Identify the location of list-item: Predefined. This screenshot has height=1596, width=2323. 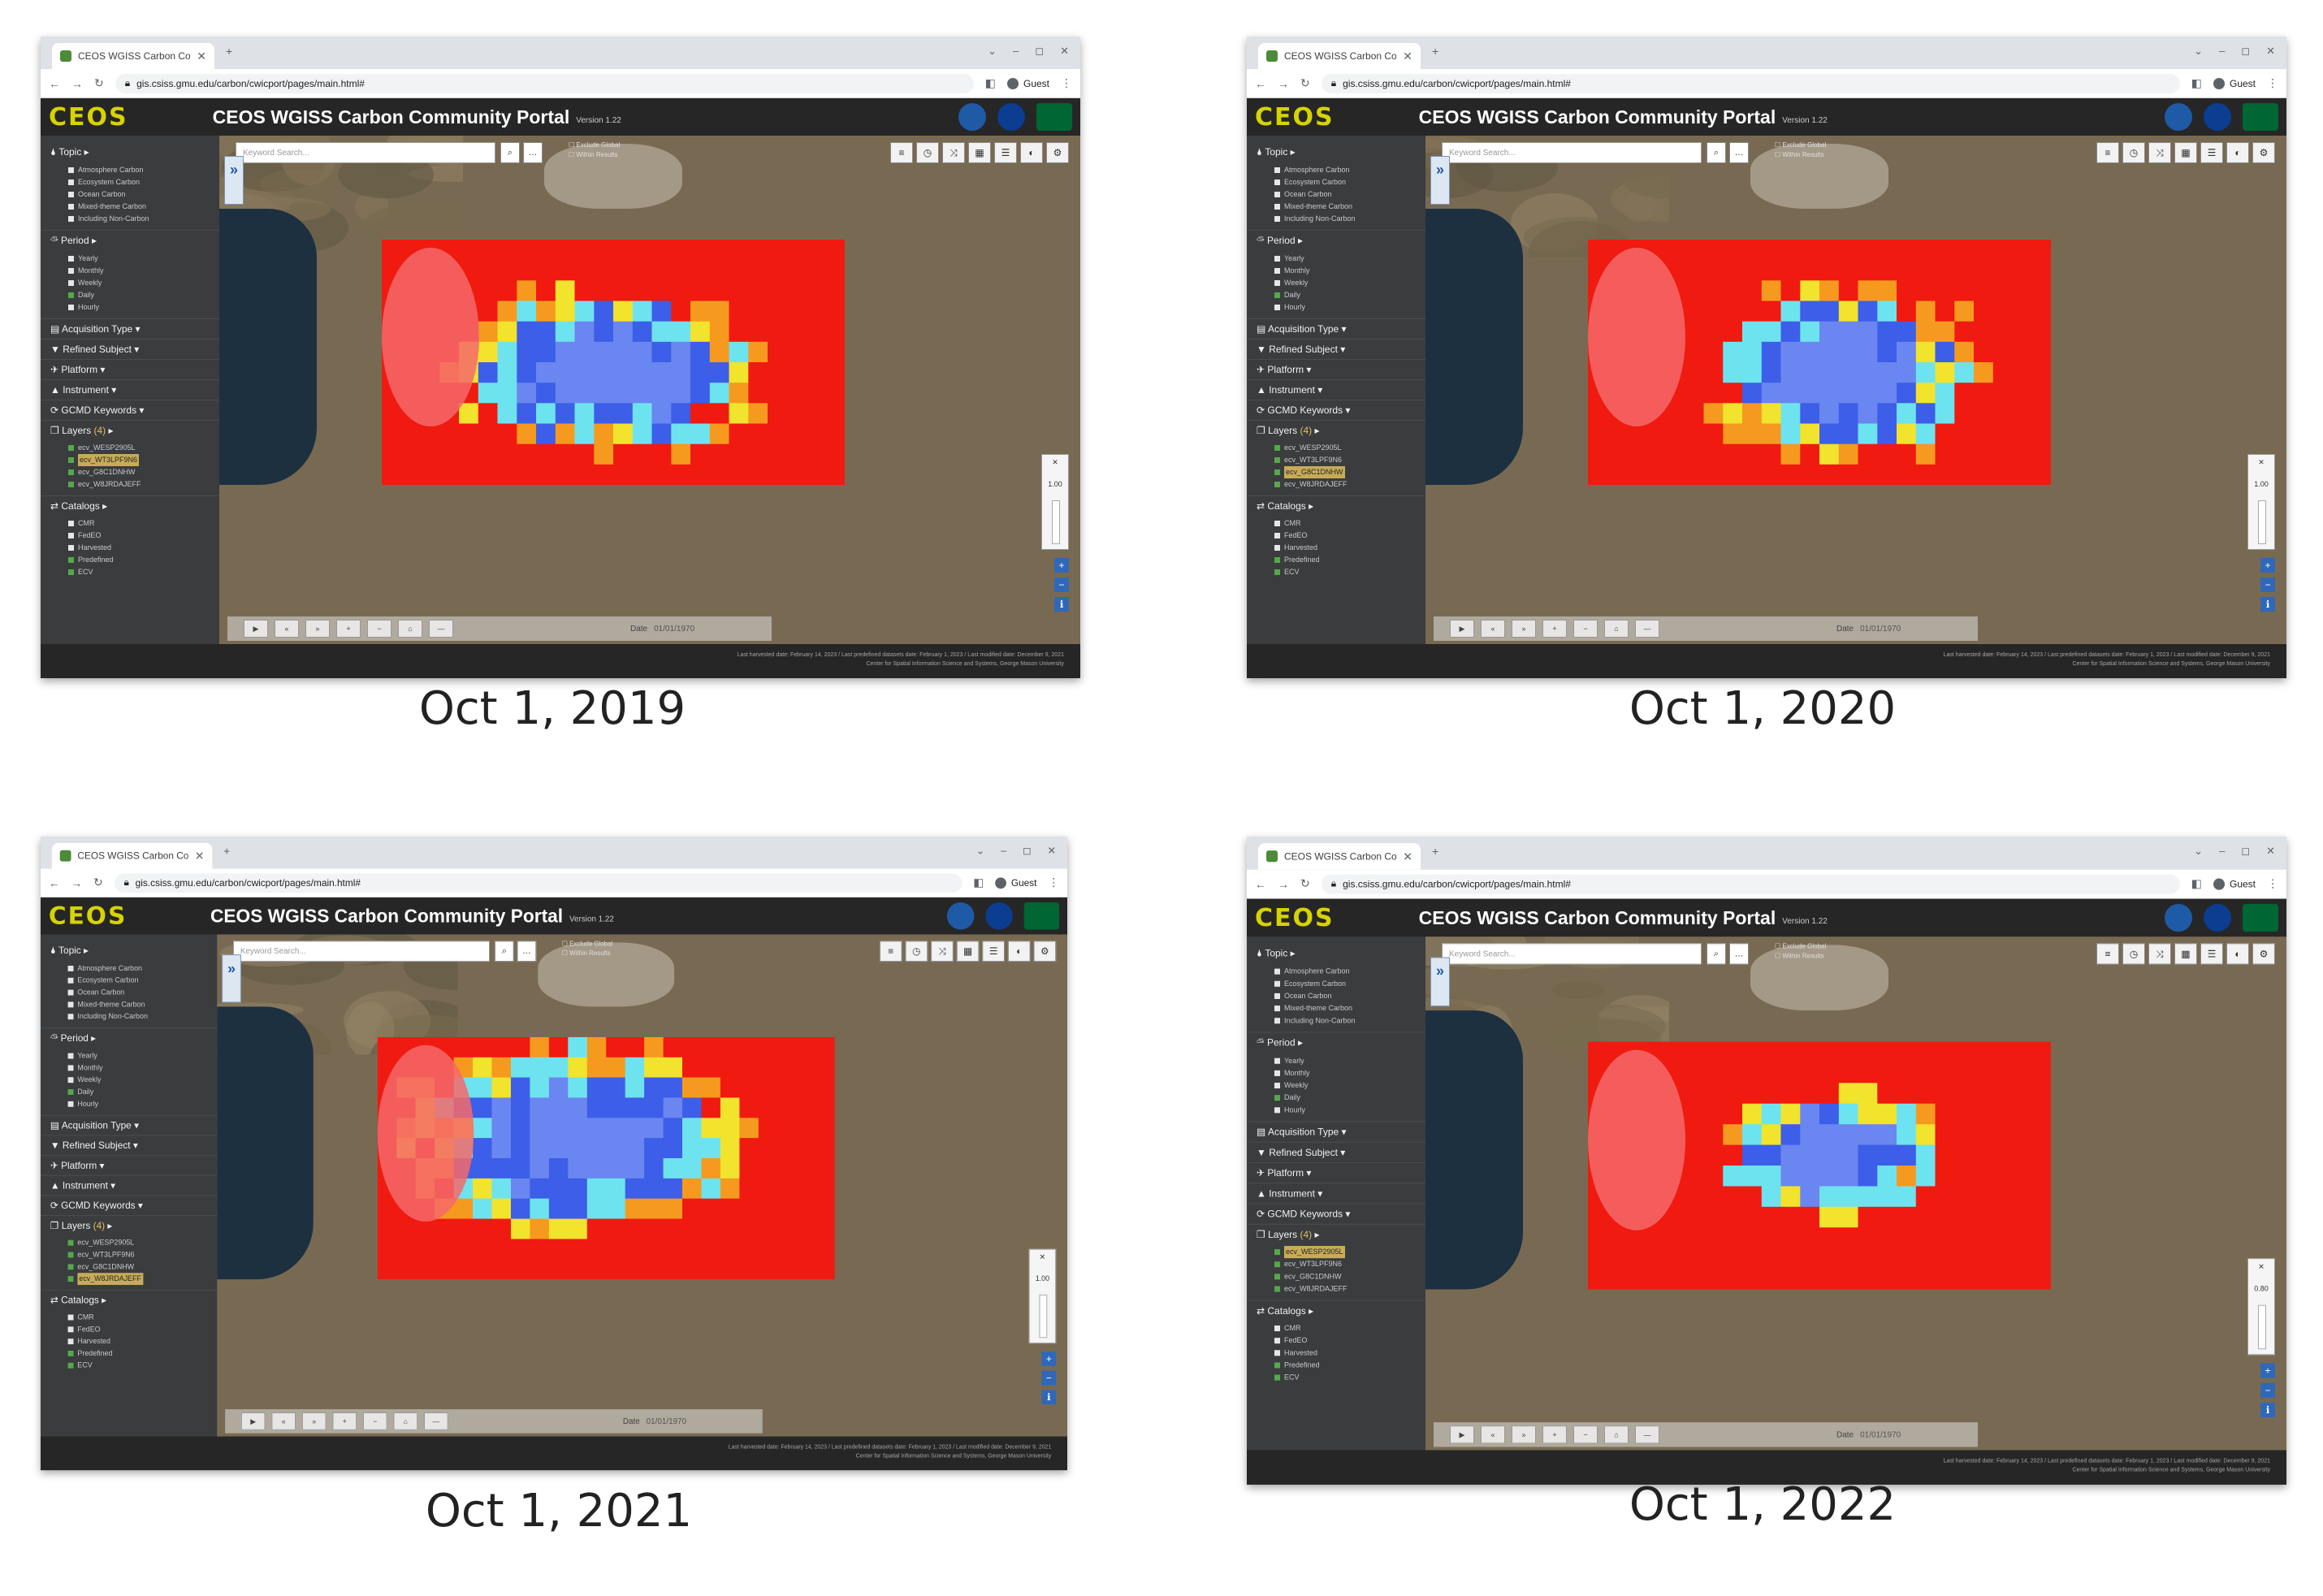
(142, 1354).